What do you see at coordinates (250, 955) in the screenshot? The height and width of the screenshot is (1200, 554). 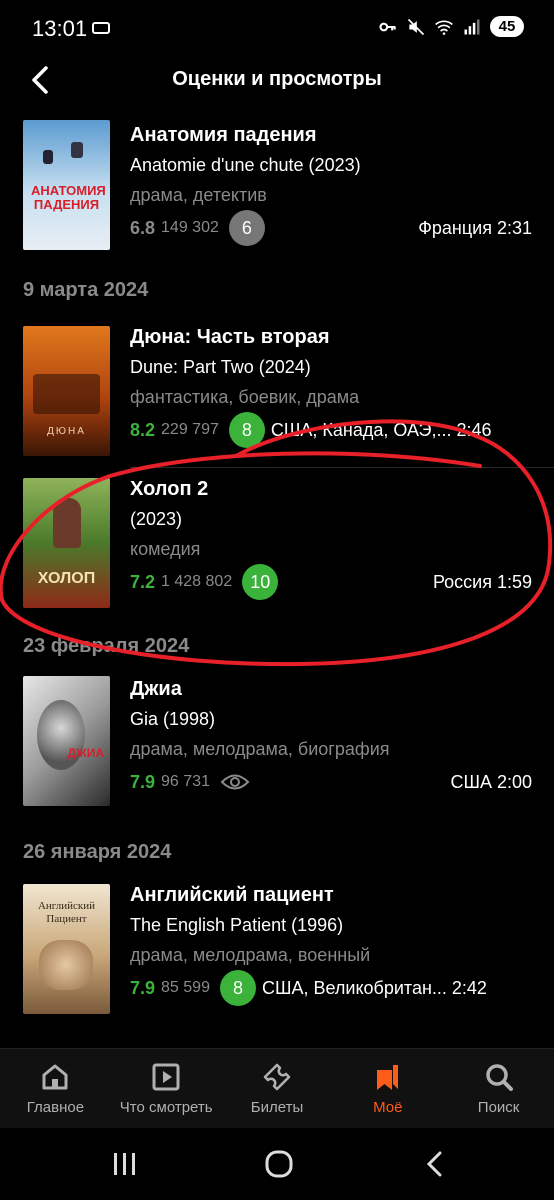 I see `film-genres: драма, мелодрама, военный` at bounding box center [250, 955].